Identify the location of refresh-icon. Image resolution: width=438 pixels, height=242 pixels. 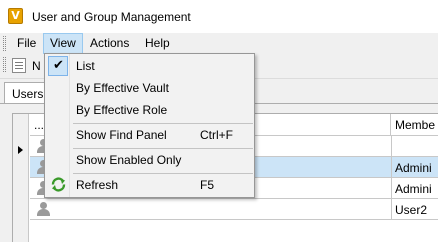
(58, 184).